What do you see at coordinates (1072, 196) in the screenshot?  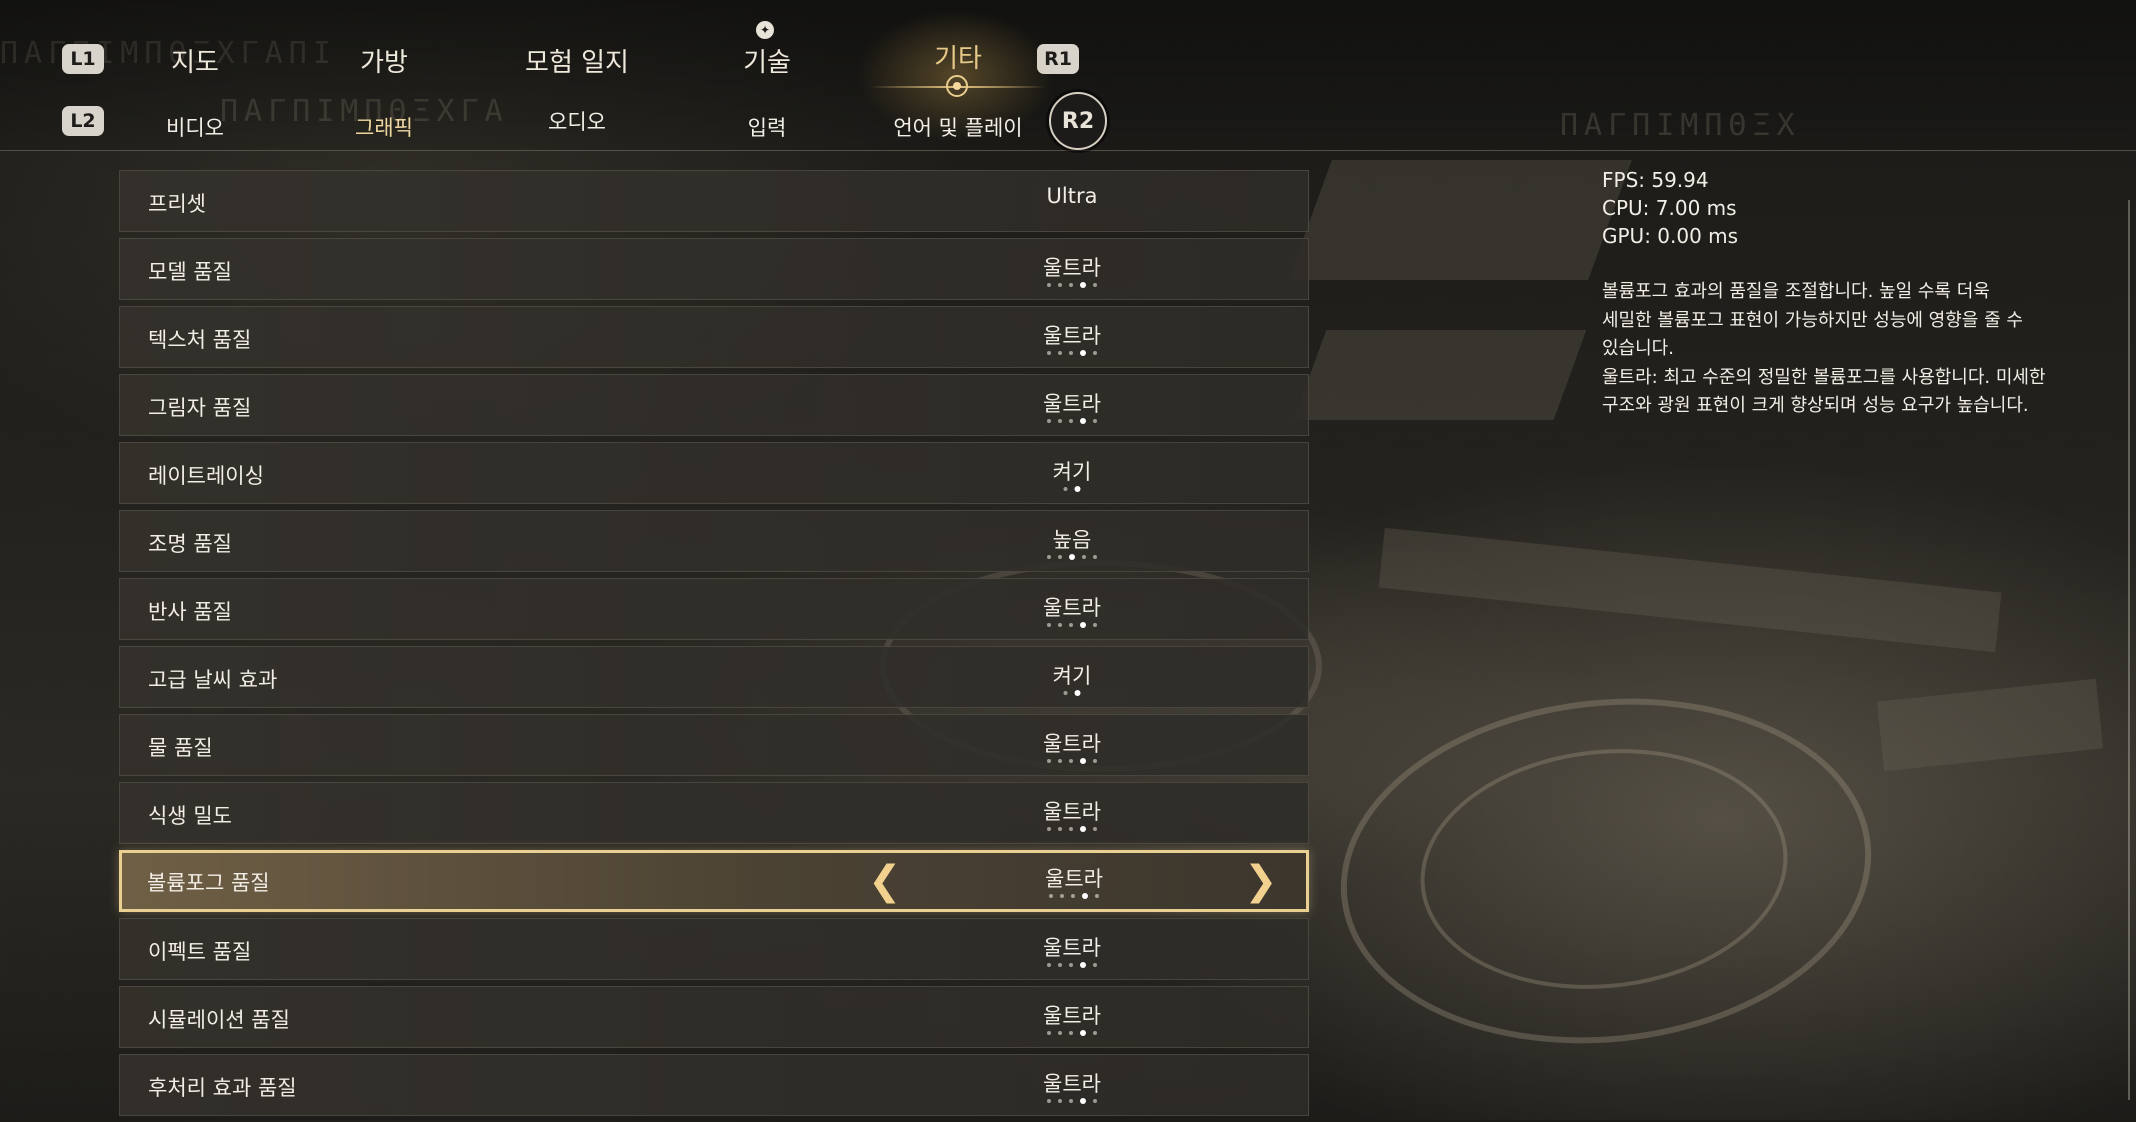 I see `setting-value: Ultra` at bounding box center [1072, 196].